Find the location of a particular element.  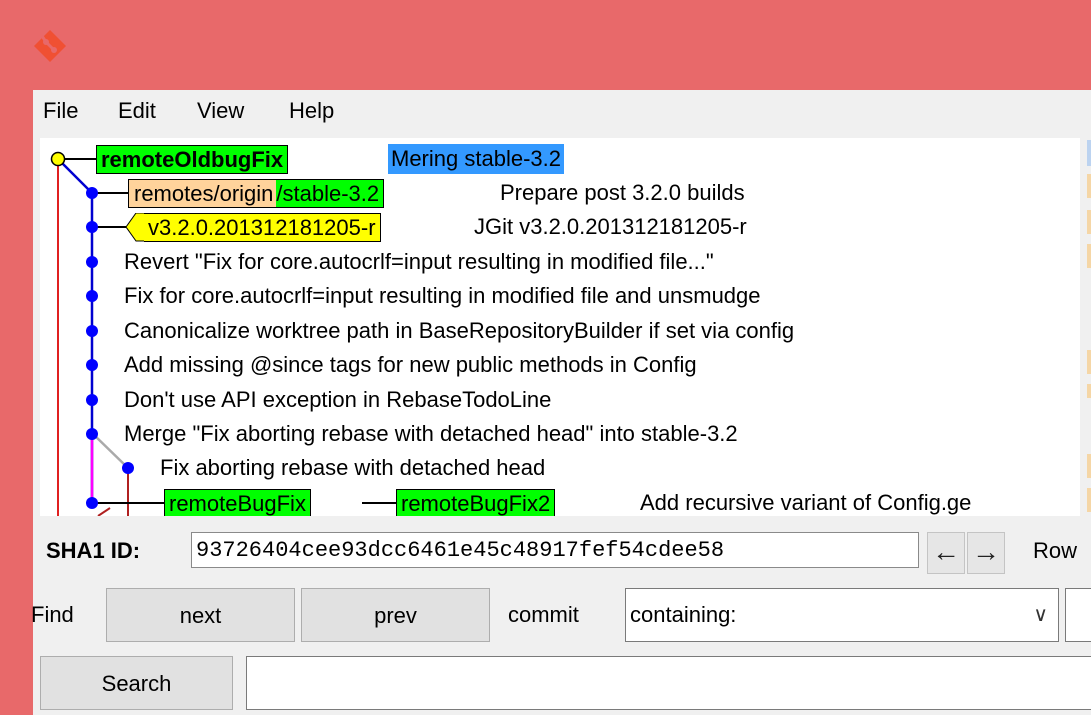

remote-branch-label: remotes/origin/stable-3.2 is located at coordinates (256, 193).